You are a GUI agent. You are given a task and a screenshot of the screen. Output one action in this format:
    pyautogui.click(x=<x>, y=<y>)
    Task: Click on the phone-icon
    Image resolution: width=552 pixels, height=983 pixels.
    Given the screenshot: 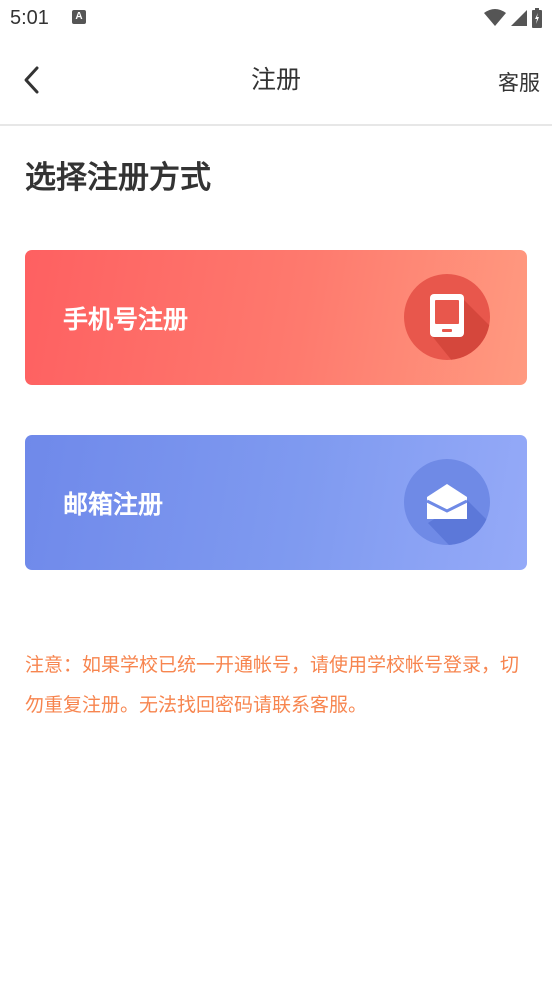 What is the action you would take?
    pyautogui.click(x=447, y=317)
    